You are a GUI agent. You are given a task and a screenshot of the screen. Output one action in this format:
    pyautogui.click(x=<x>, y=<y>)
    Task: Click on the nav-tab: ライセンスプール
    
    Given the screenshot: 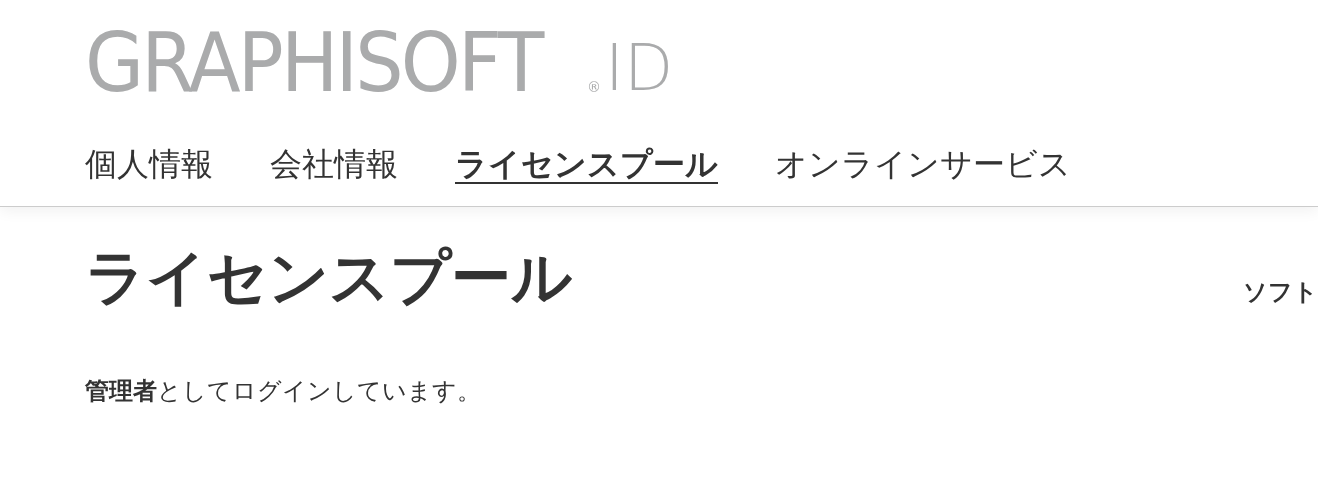 What is the action you would take?
    pyautogui.click(x=586, y=164)
    